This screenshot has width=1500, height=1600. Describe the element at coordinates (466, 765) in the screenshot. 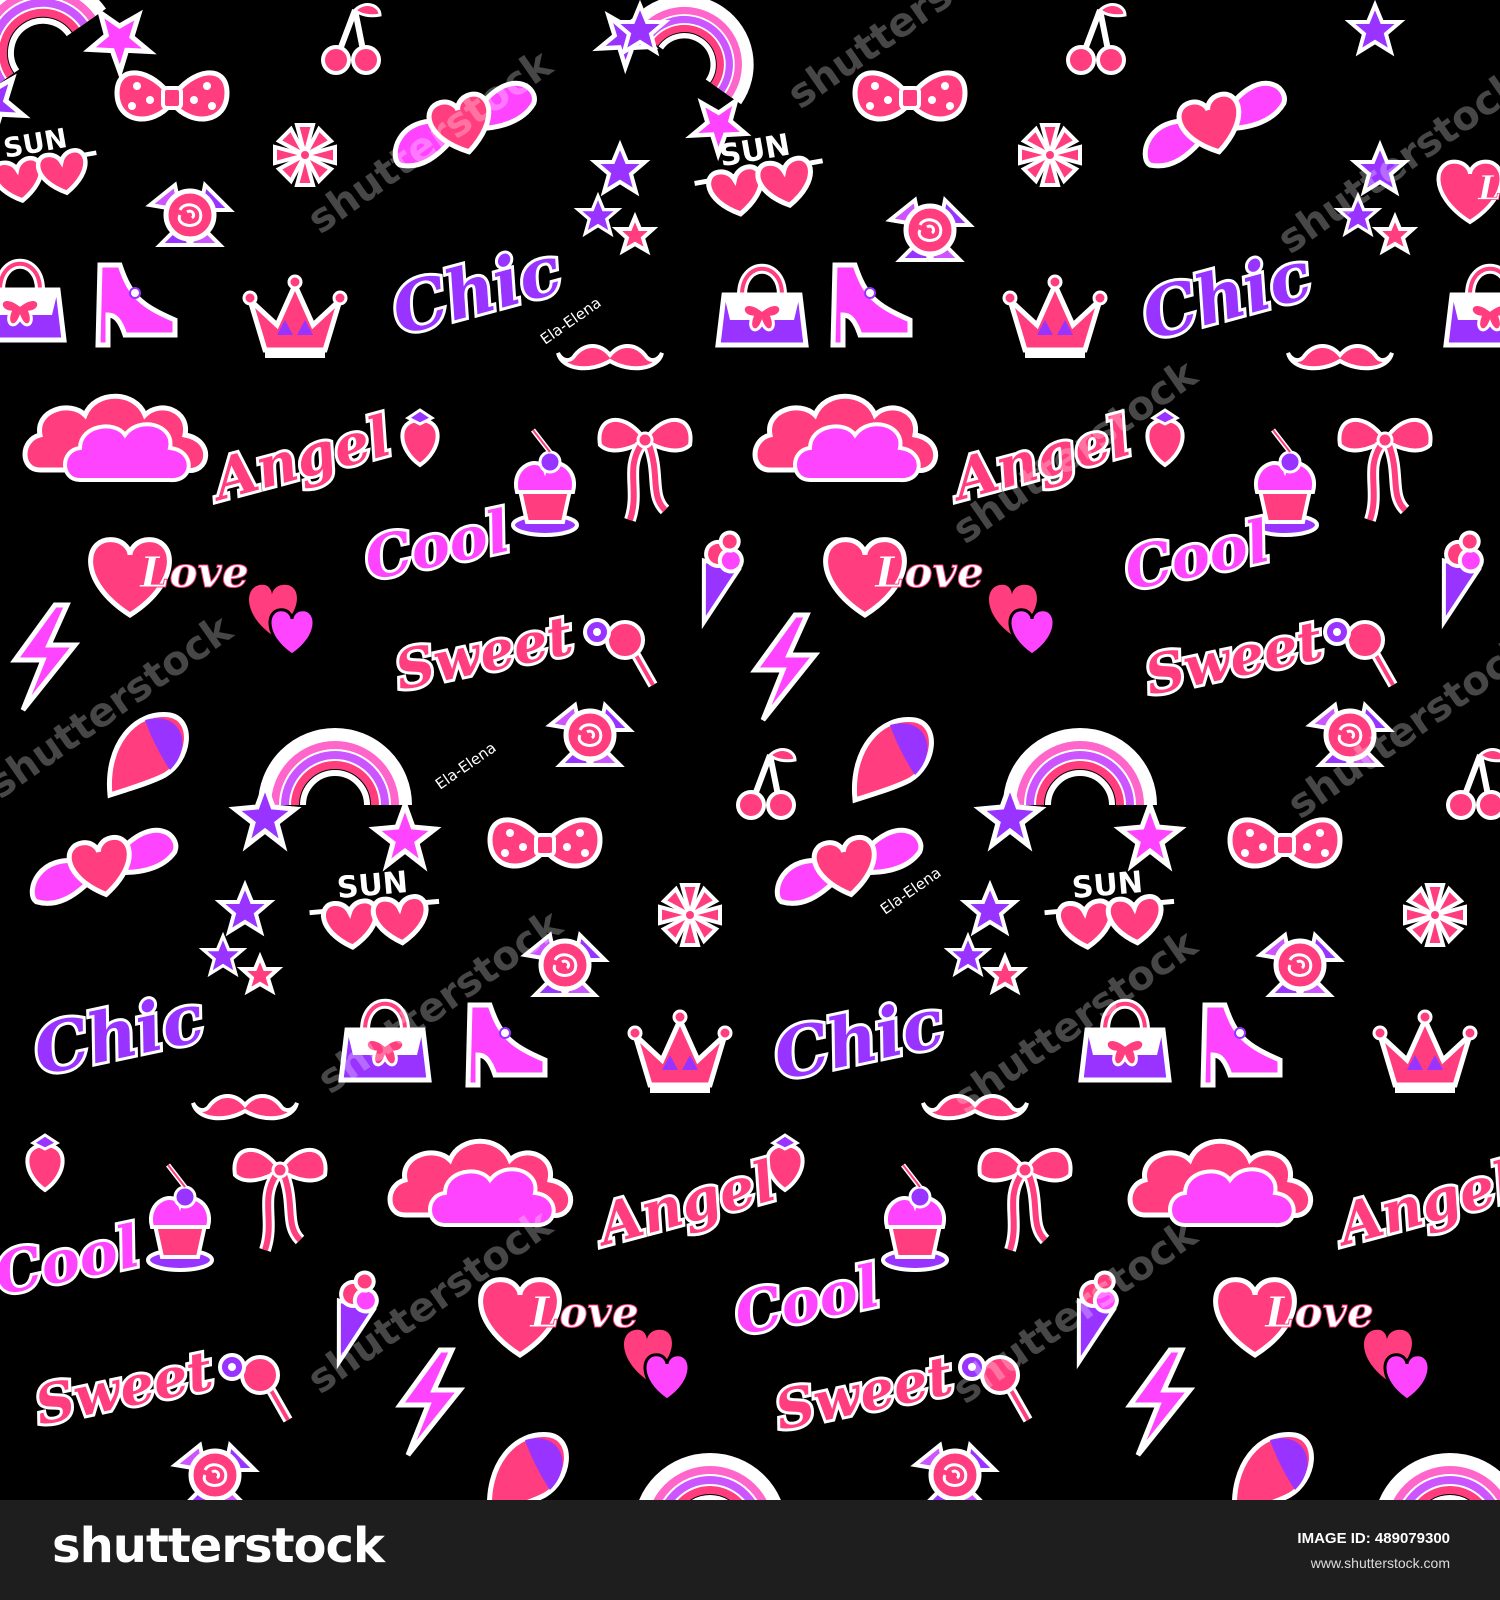

I see `artist-signature: Ela-Elena` at that location.